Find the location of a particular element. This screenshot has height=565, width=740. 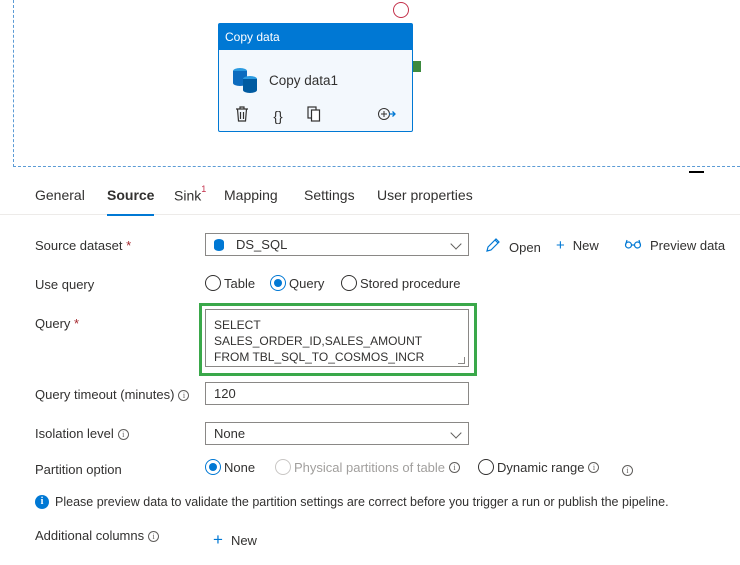

tab-settings: Settings is located at coordinates (329, 195).